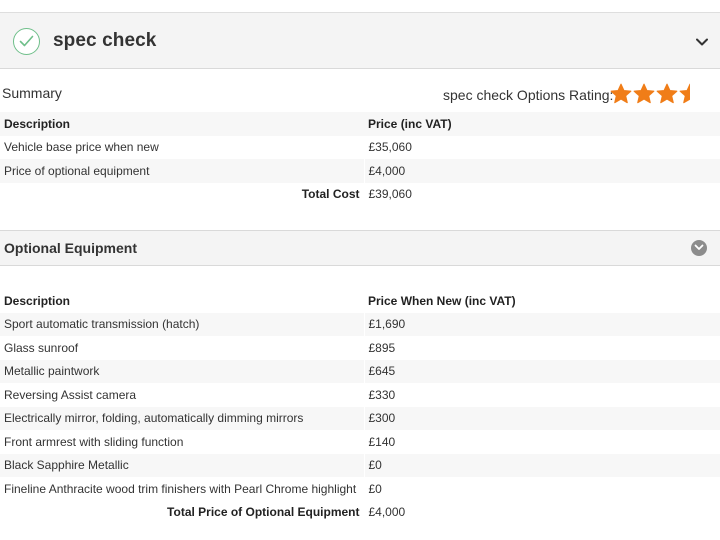  Describe the element at coordinates (182, 324) in the screenshot. I see `row-description: Sport automatic transmission (hatch)` at that location.